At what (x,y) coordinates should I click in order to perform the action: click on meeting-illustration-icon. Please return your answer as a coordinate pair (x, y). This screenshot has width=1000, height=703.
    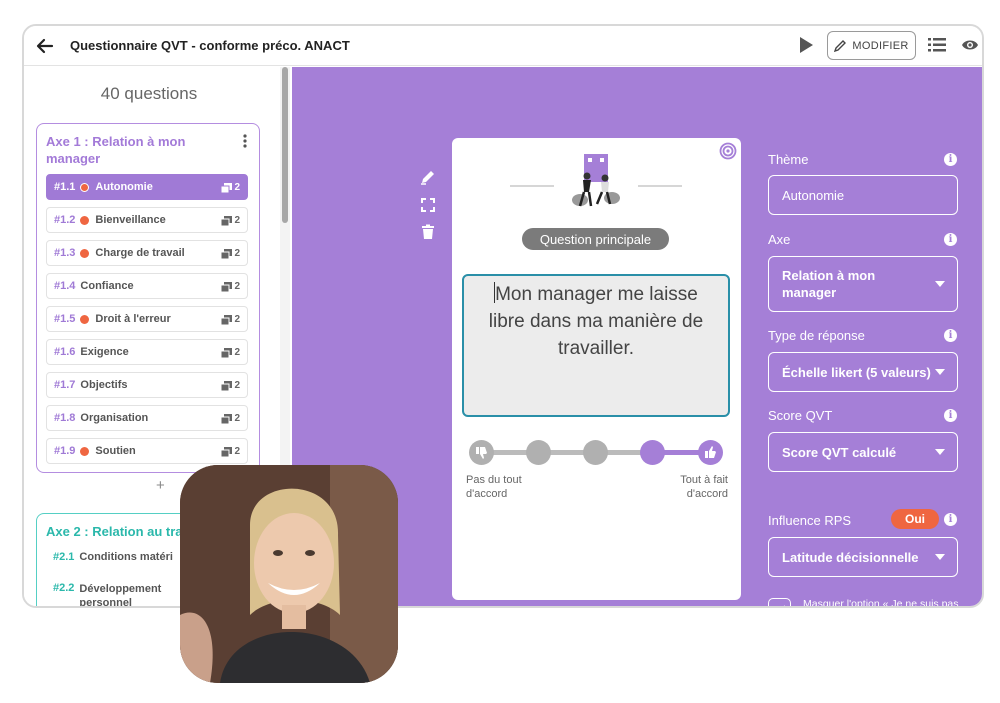
    Looking at the image, I should click on (596, 180).